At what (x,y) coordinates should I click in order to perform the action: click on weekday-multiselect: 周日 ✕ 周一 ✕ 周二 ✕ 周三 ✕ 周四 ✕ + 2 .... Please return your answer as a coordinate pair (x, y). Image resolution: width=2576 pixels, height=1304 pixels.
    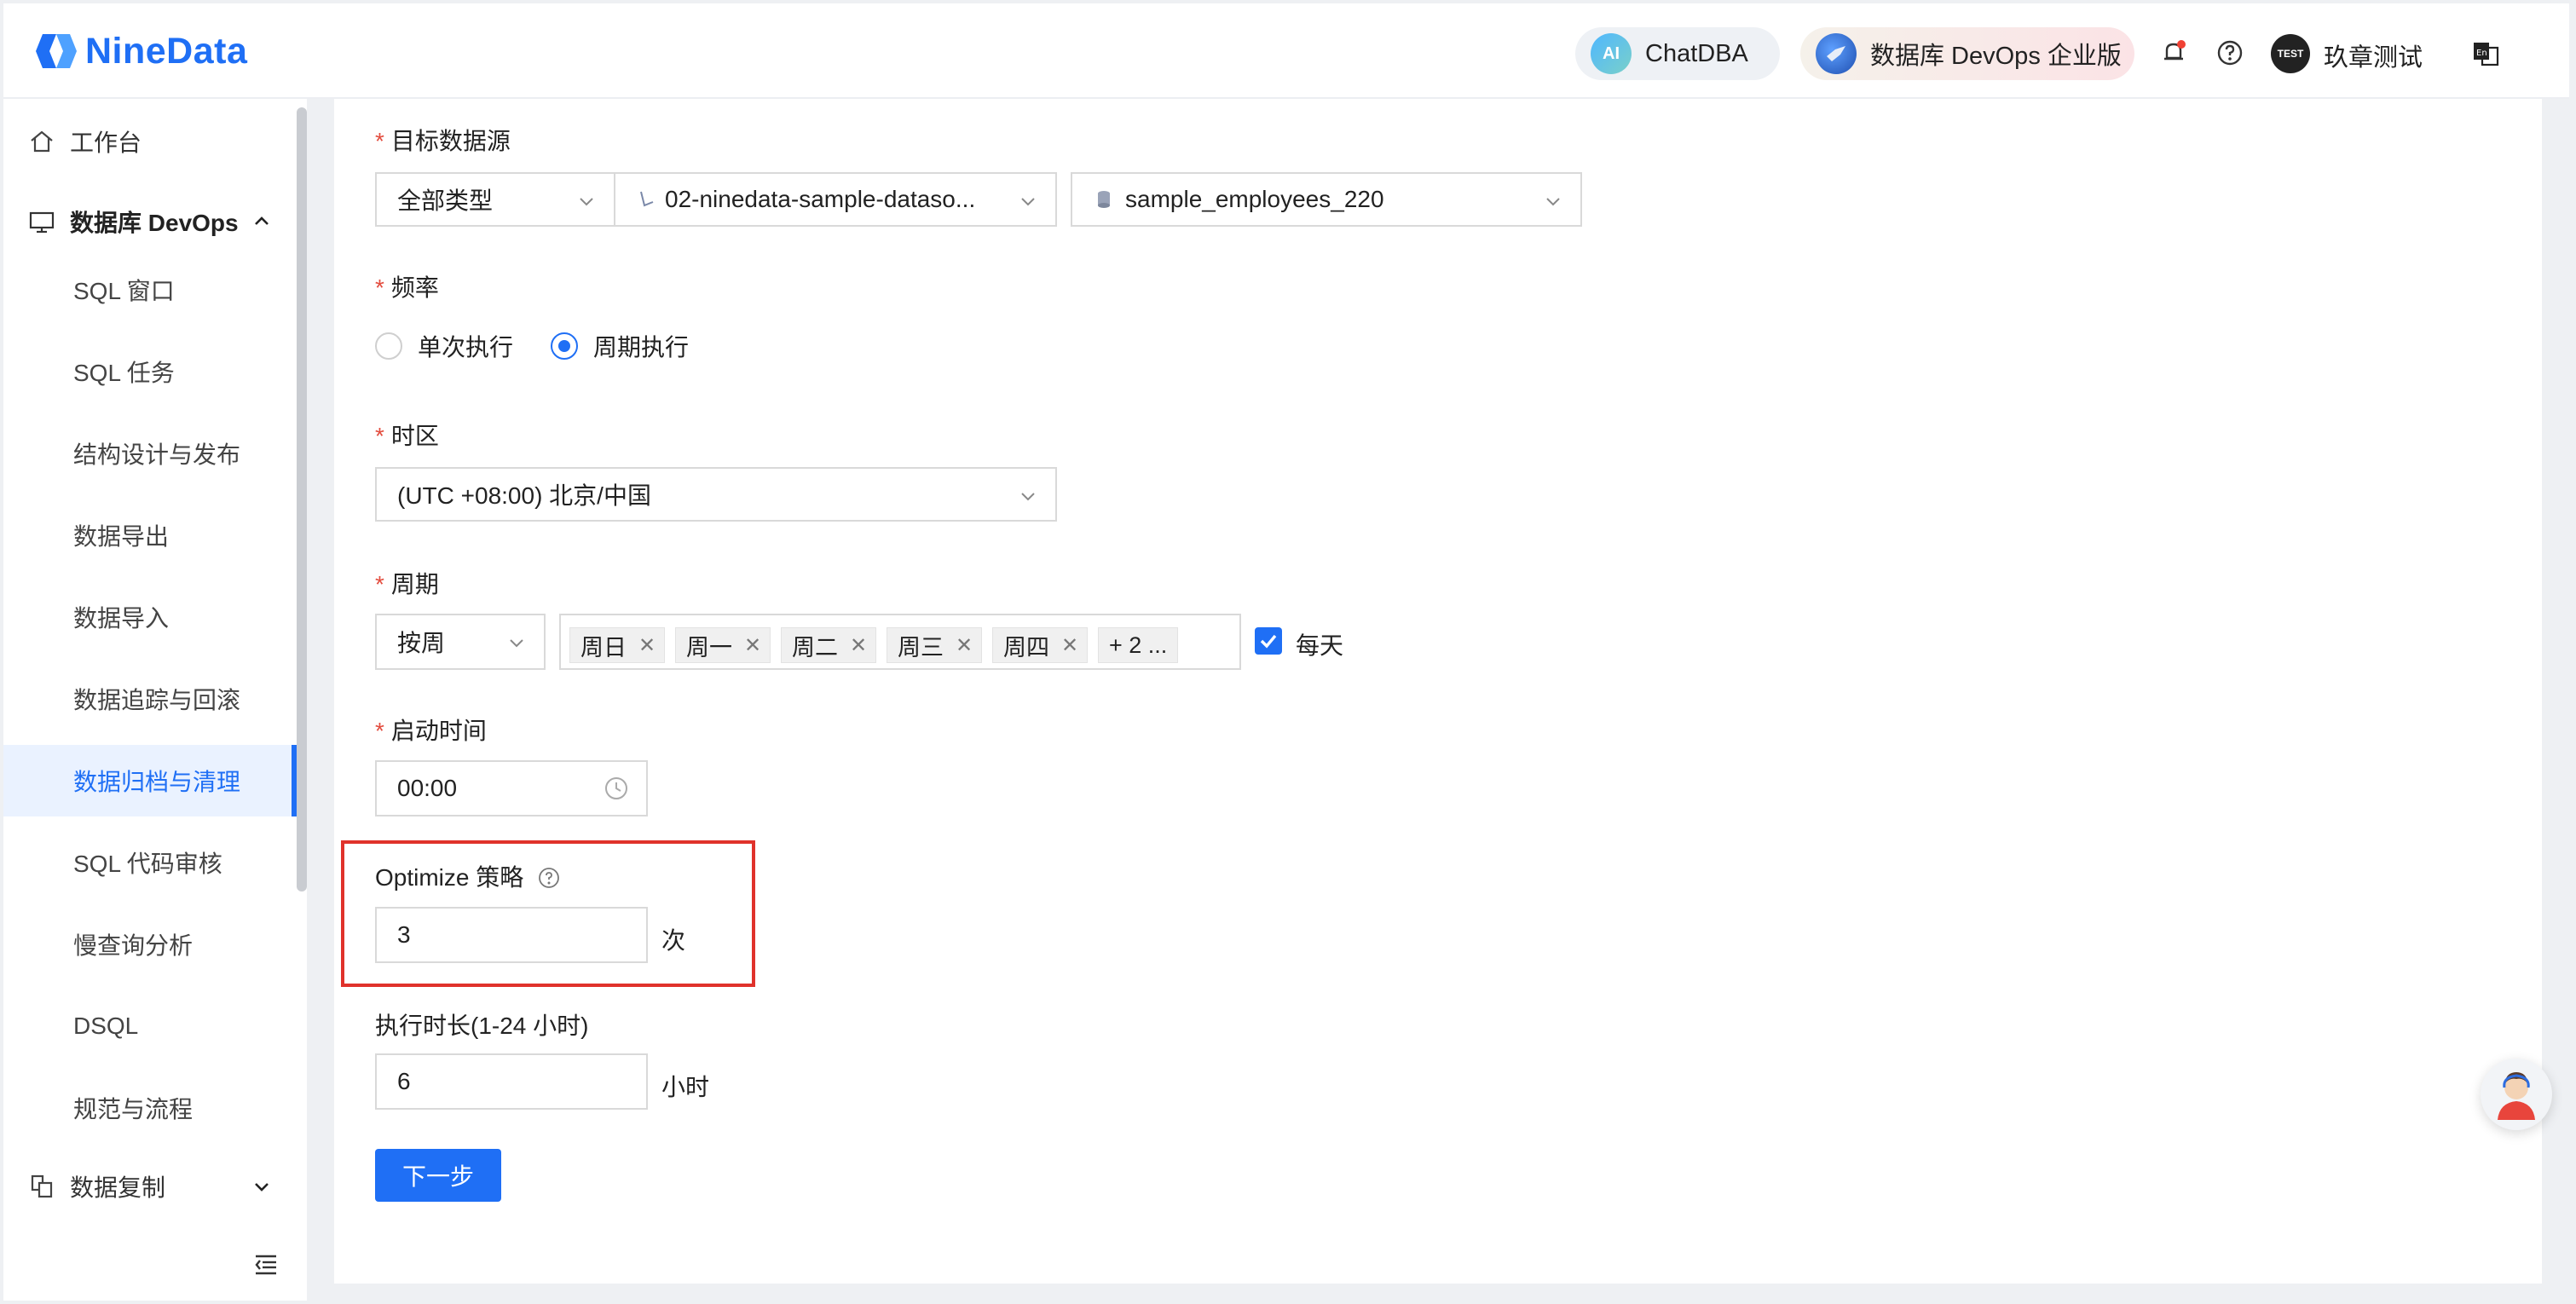
    Looking at the image, I should click on (900, 642).